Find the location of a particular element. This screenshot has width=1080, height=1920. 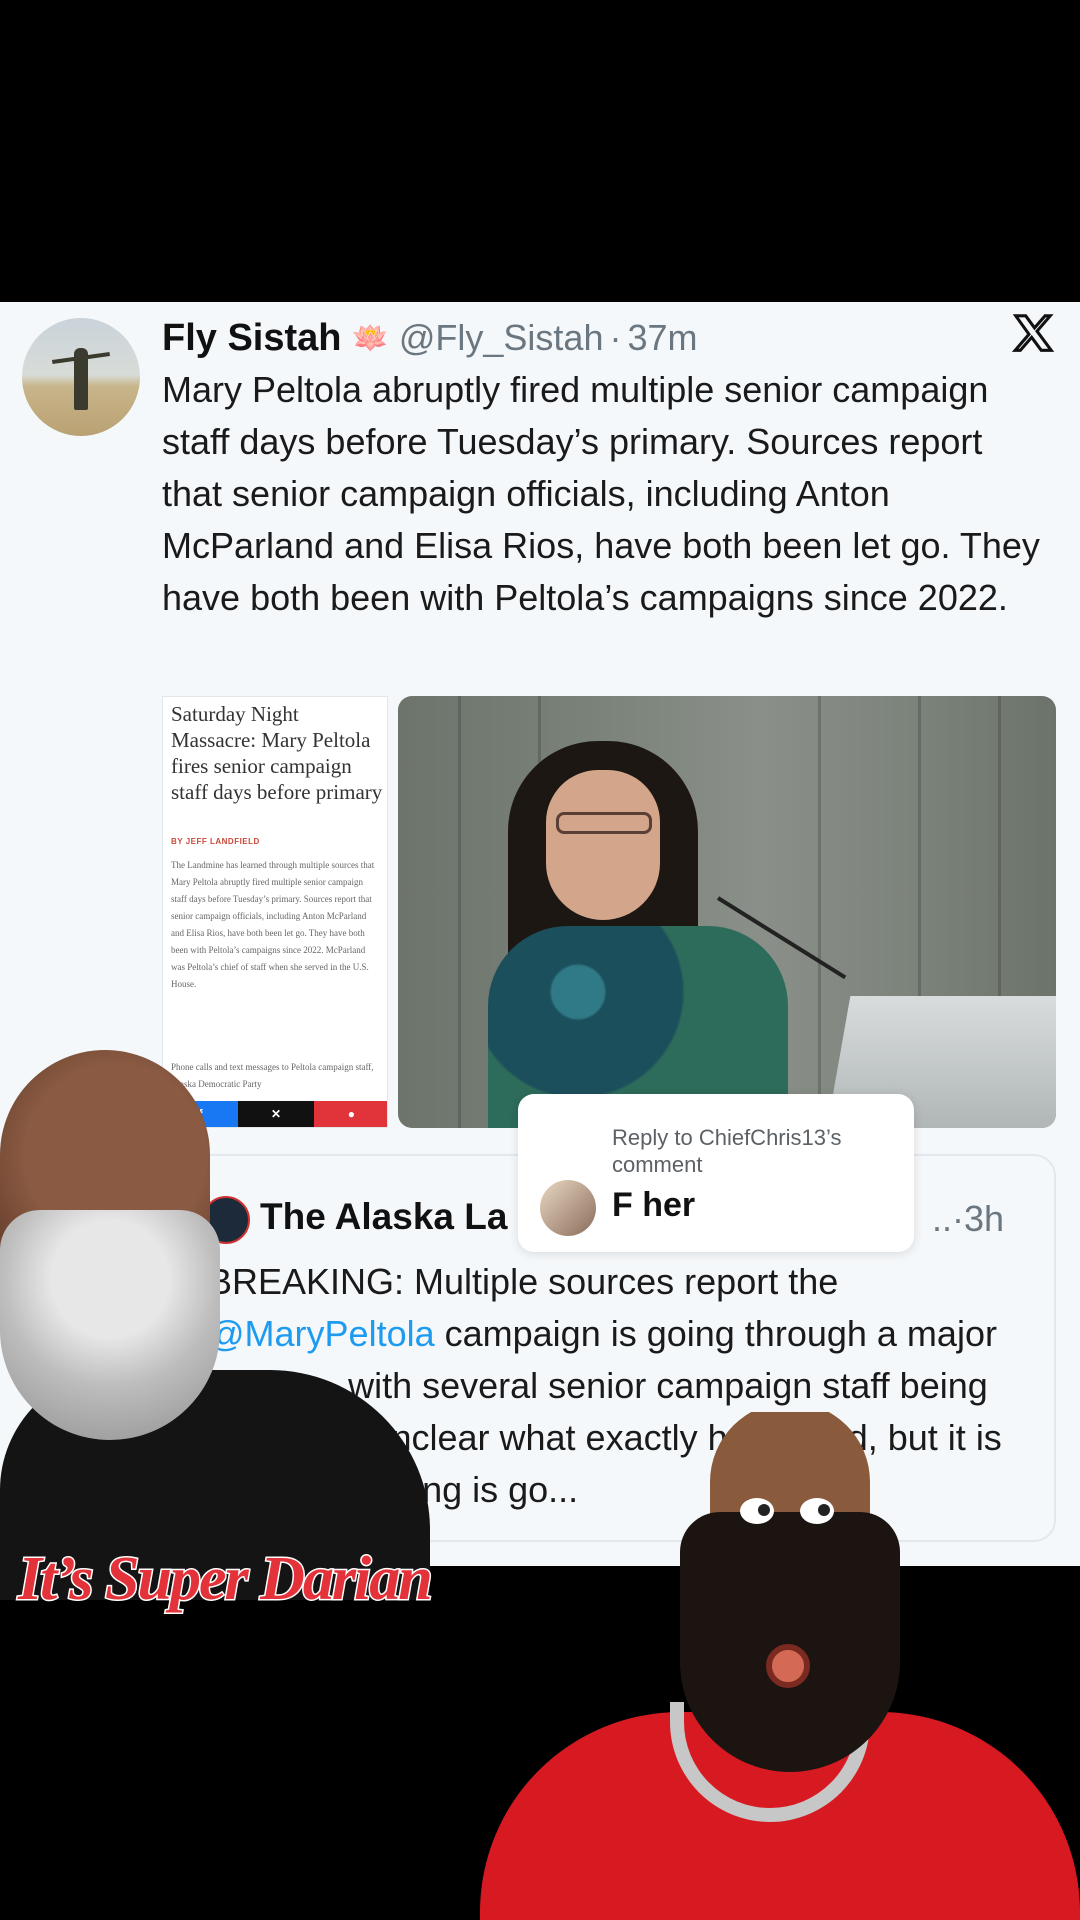

peltola-photo-image is located at coordinates (727, 912).